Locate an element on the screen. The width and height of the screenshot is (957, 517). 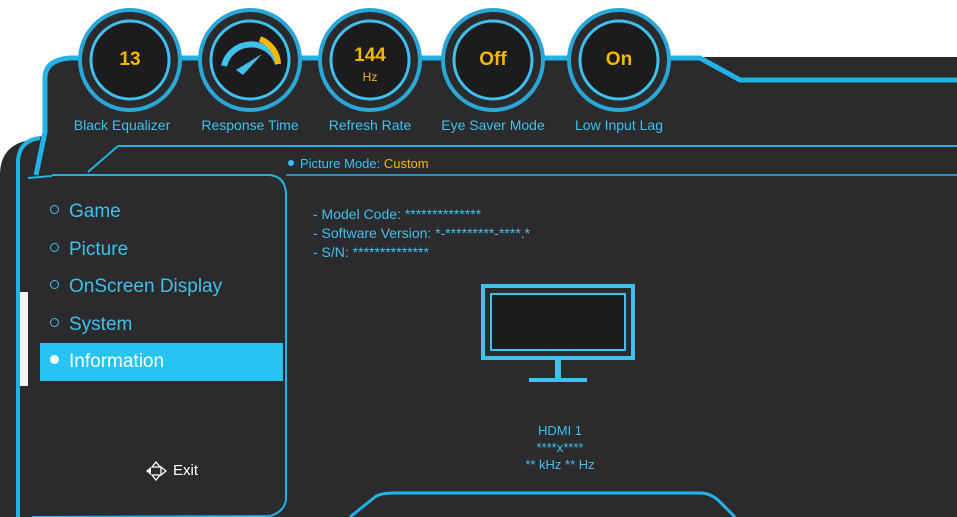
speedometer-icon is located at coordinates (250, 60).